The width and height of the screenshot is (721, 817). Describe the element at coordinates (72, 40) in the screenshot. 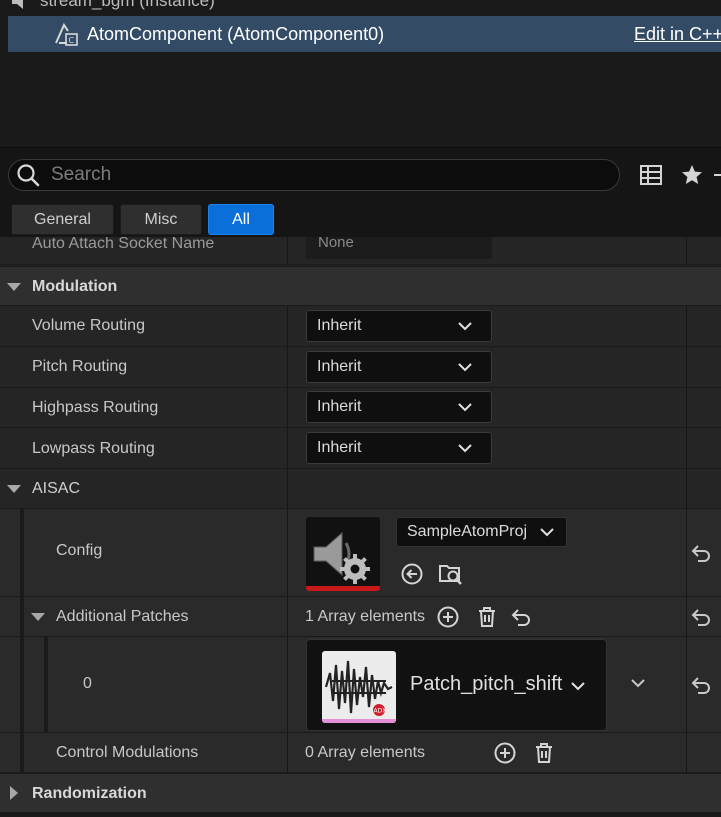

I see `svg-text: C` at that location.